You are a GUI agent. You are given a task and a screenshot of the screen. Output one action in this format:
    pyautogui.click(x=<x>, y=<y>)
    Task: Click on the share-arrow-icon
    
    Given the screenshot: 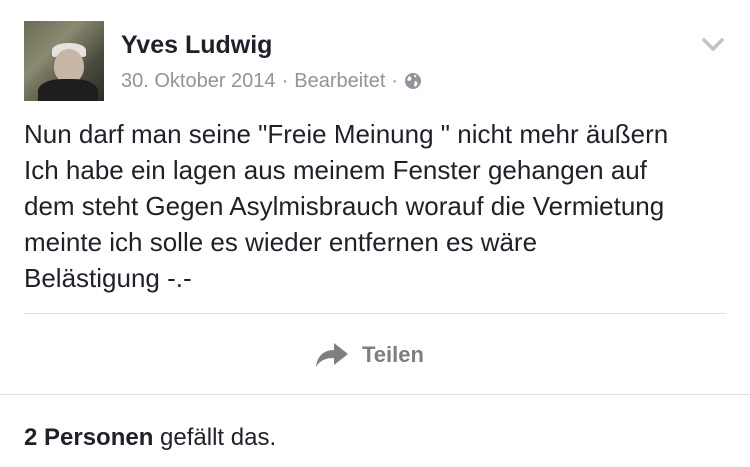 What is the action you would take?
    pyautogui.click(x=332, y=355)
    